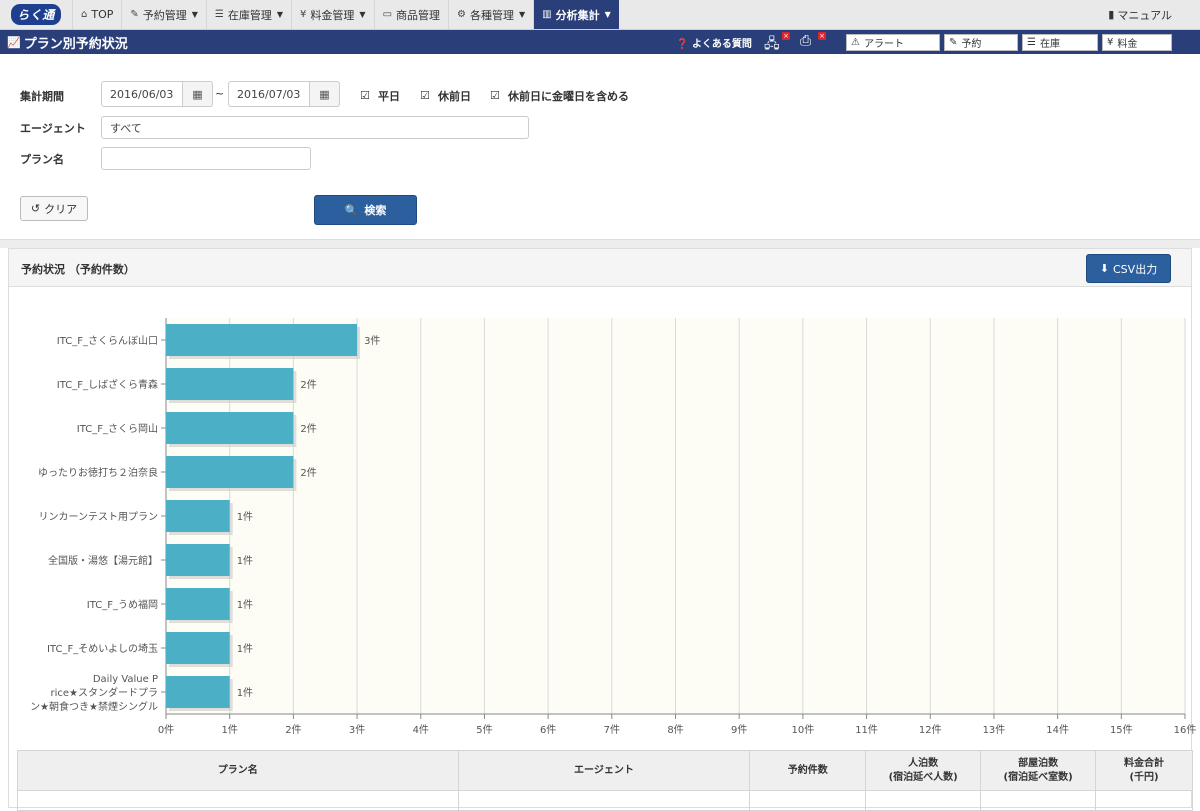  What do you see at coordinates (78, 269) in the screenshot?
I see `panel-title: 予約状況 （予約件数）` at bounding box center [78, 269].